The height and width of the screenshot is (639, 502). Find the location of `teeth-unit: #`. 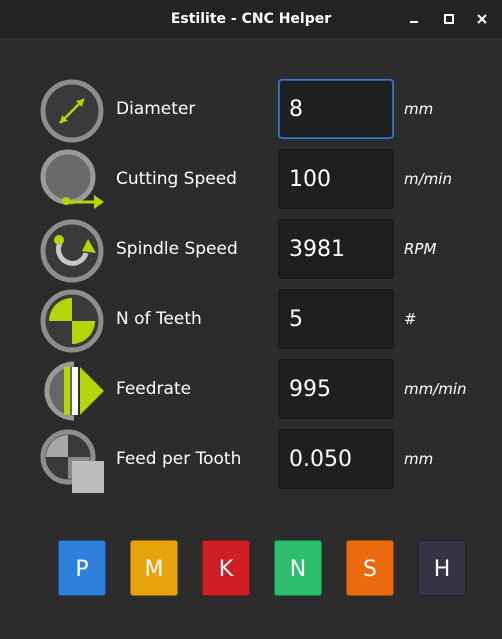

teeth-unit: # is located at coordinates (410, 319).